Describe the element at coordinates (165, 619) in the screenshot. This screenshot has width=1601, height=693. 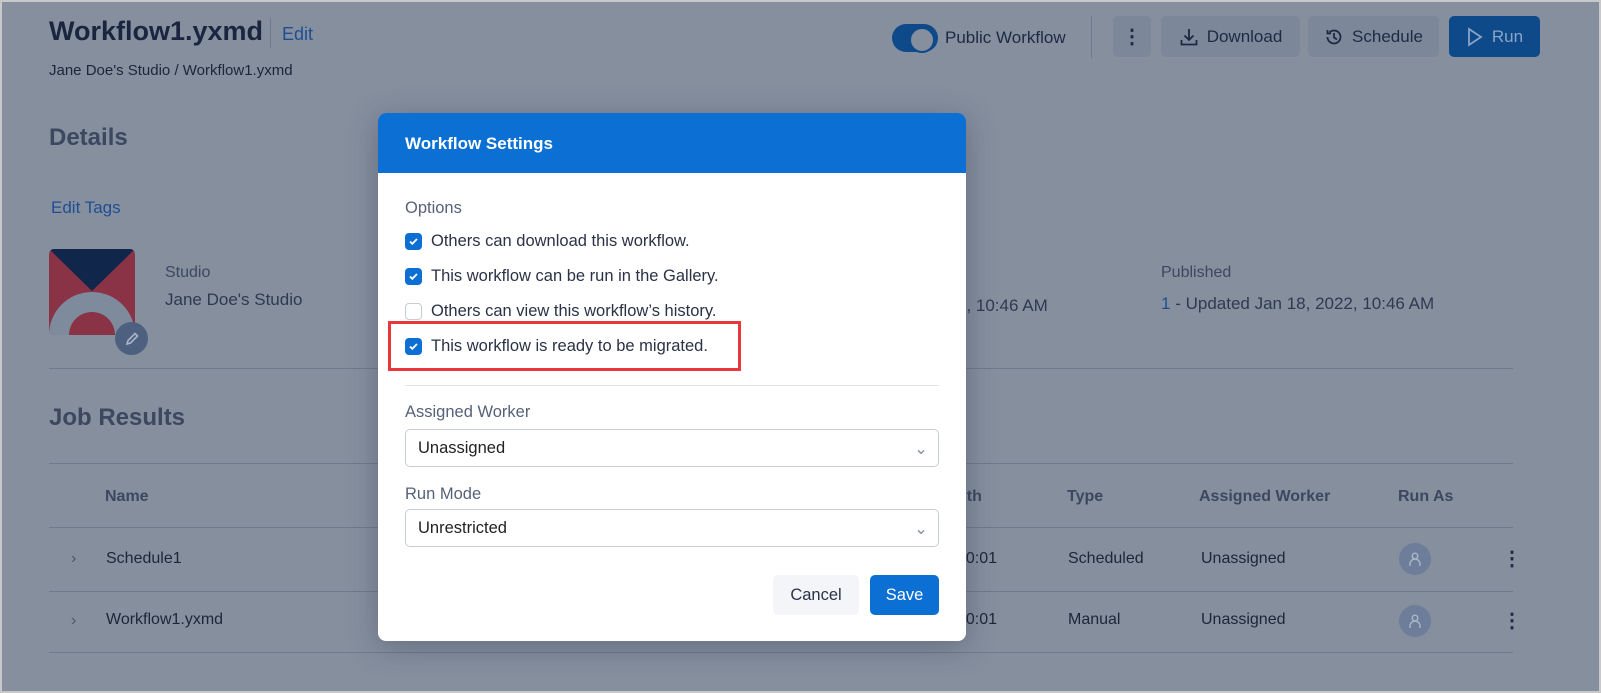
I see `row-name: Workflow1.yxmd` at that location.